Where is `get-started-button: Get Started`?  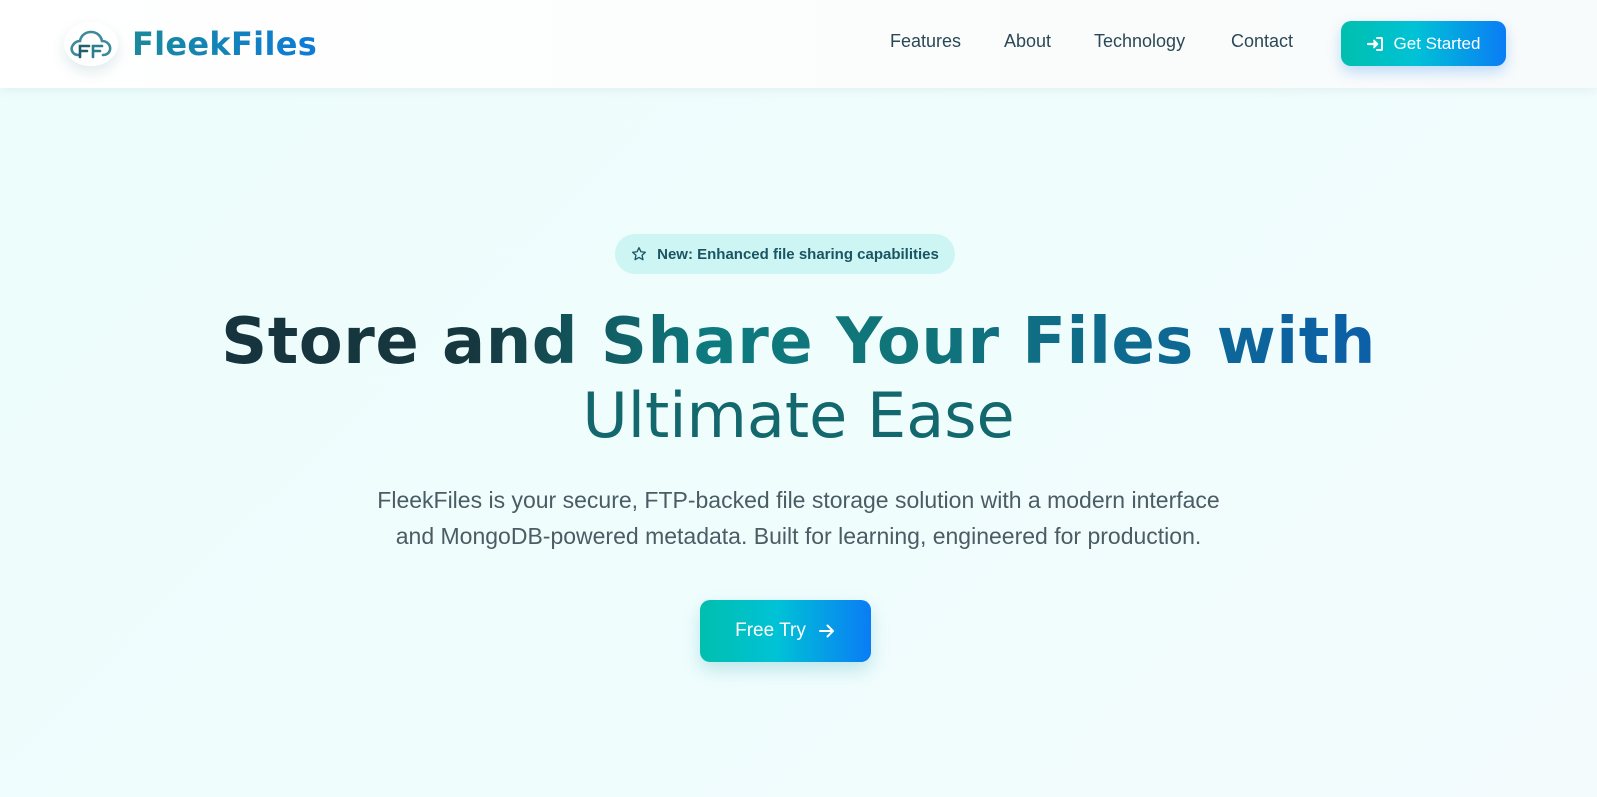
get-started-button: Get Started is located at coordinates (1423, 43).